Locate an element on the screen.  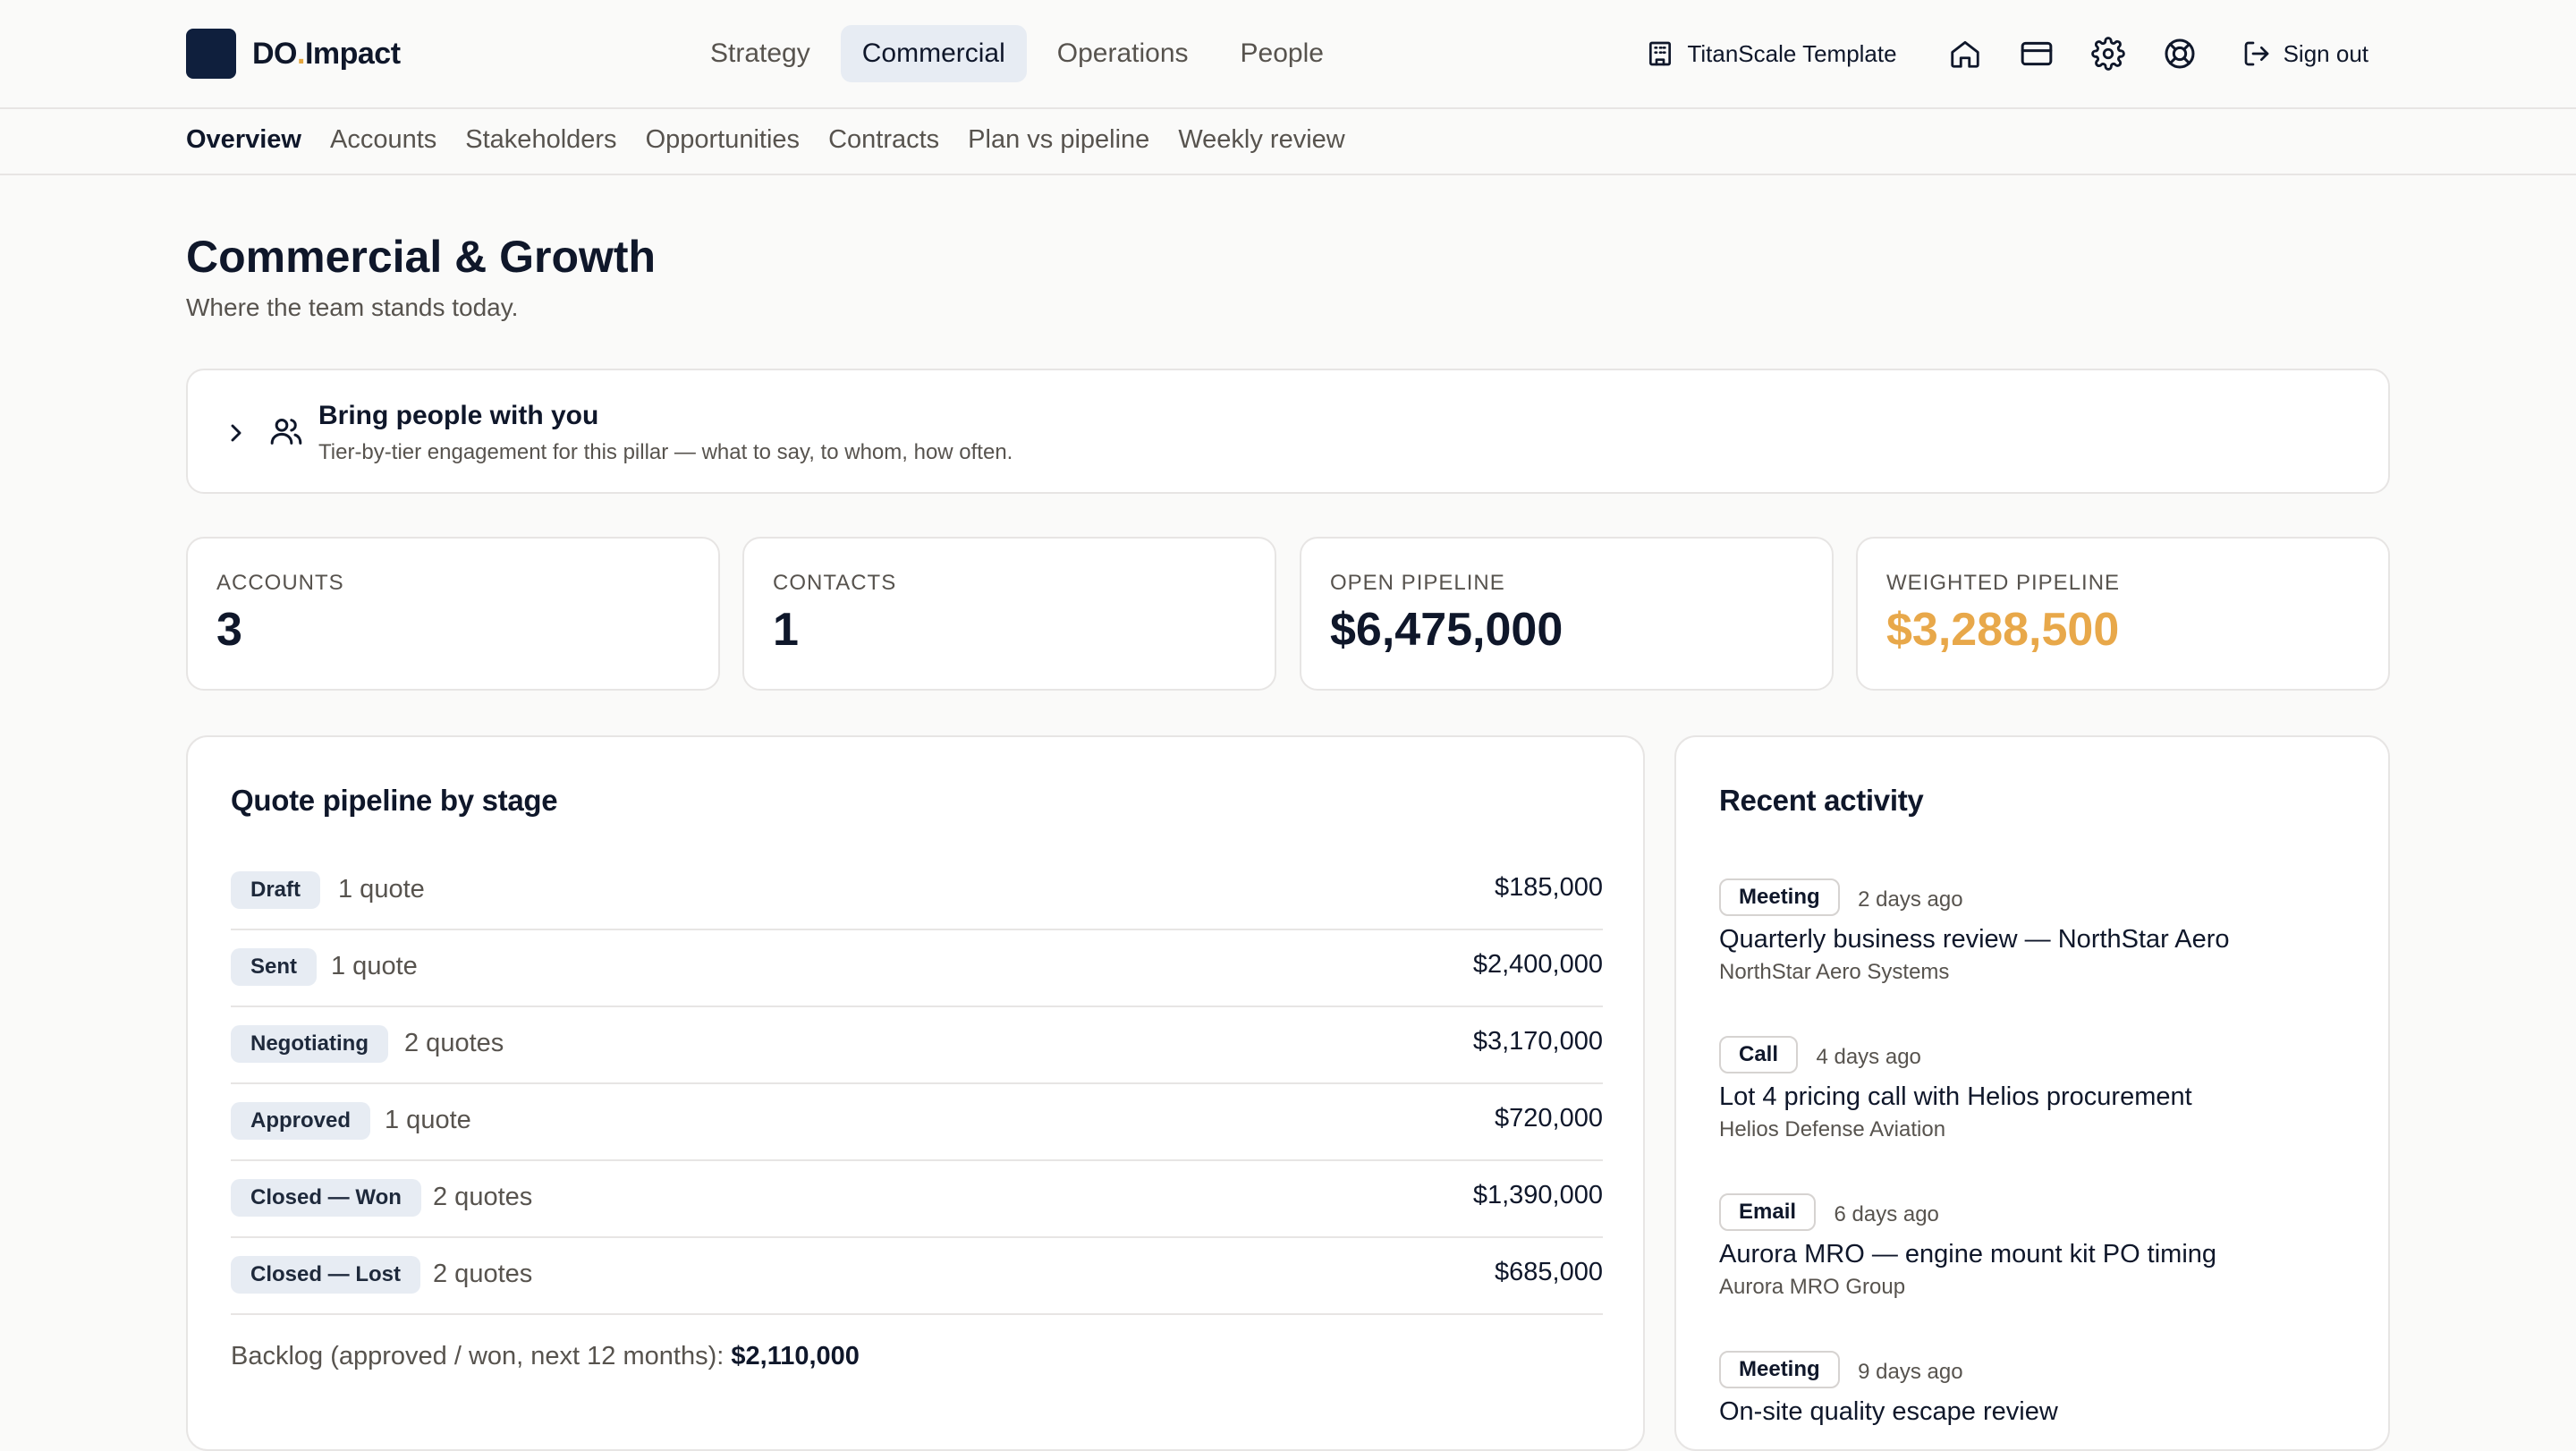
activity-org: Aurora MRO Group is located at coordinates (1812, 1287).